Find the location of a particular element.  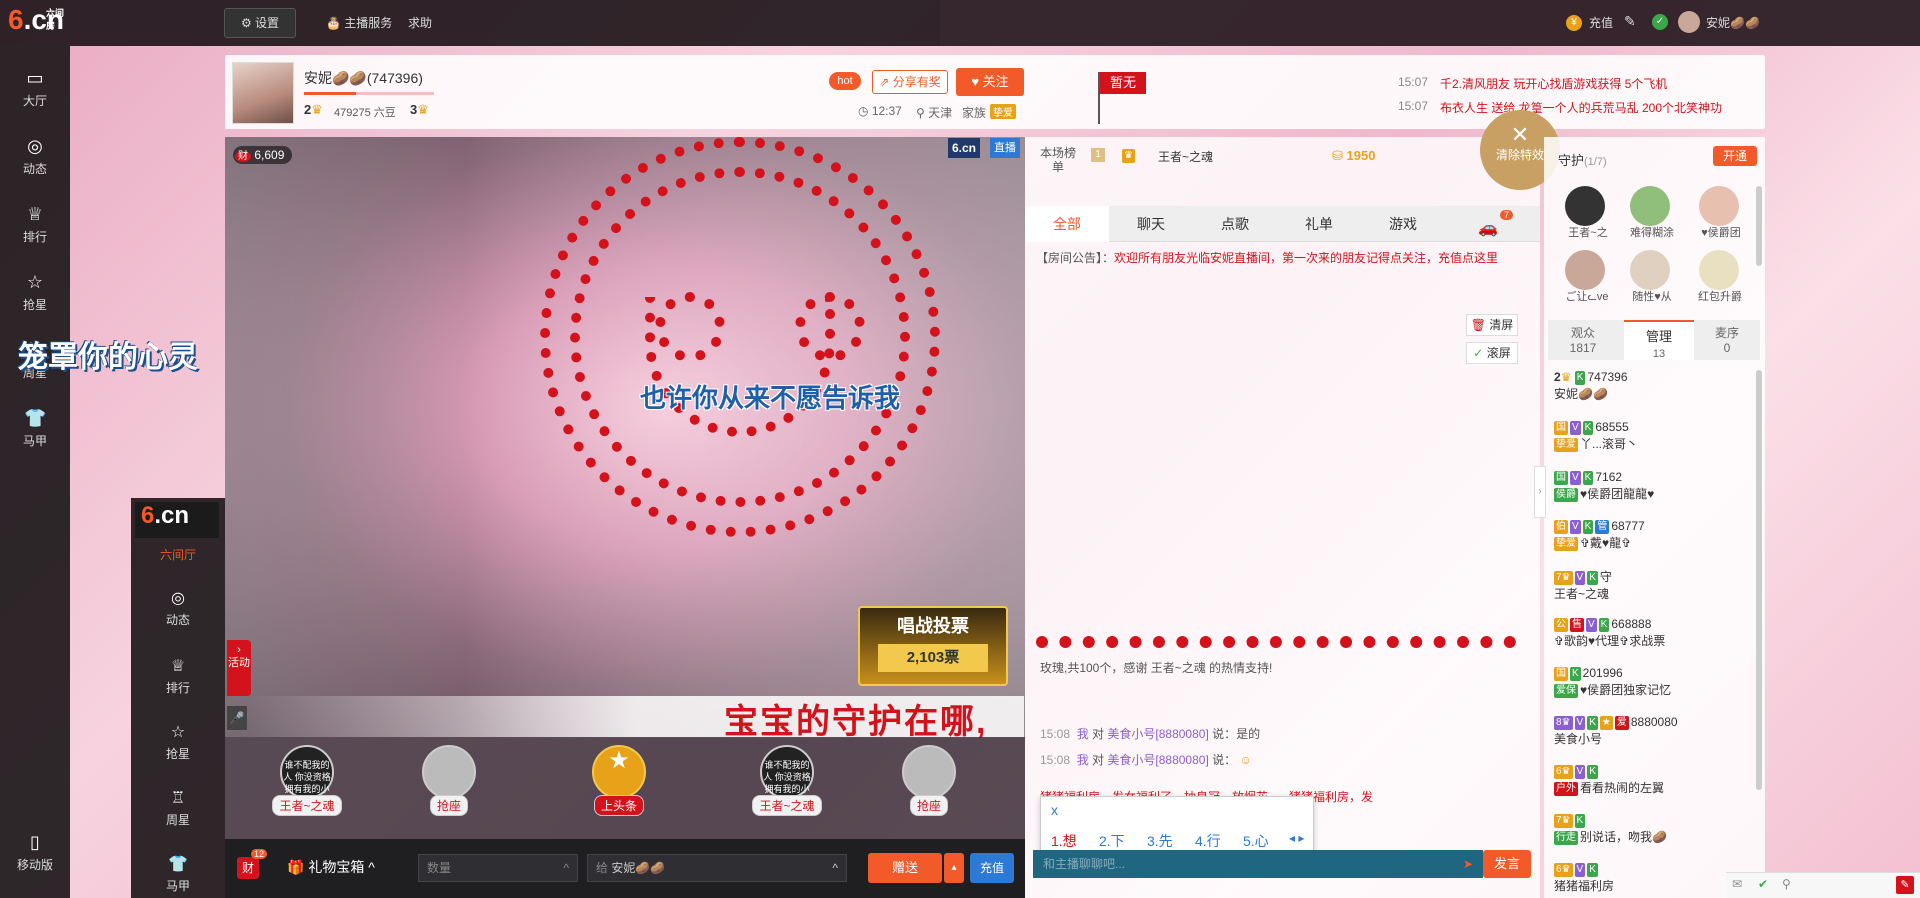

announcement: 【房间公告】：欢迎所有朋友光临安妮直播间，第一次来的朋友记得点关注，充值点这里 is located at coordinates (1267, 258).